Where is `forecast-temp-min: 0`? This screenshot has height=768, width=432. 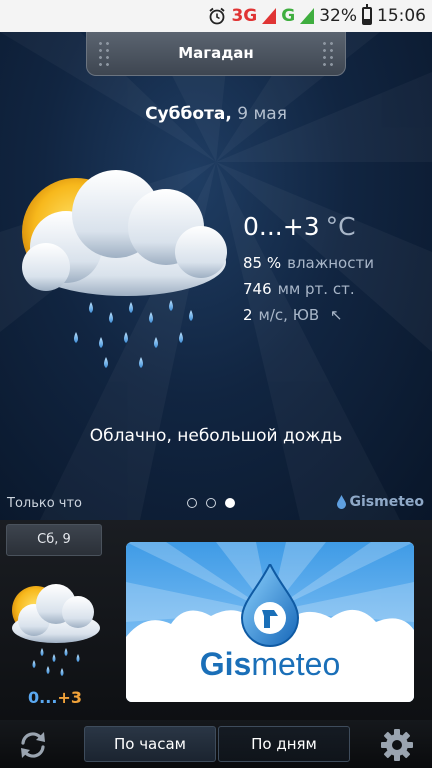
forecast-temp-min: 0 is located at coordinates (34, 697).